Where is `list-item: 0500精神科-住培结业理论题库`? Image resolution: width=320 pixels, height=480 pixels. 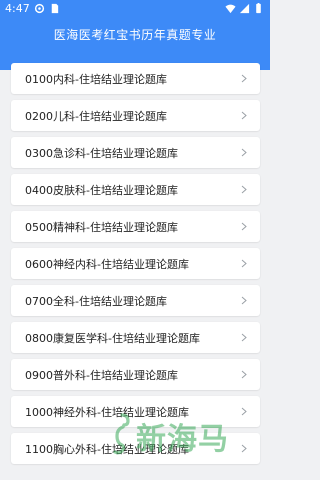 list-item: 0500精神科-住培结业理论题库 is located at coordinates (135, 226).